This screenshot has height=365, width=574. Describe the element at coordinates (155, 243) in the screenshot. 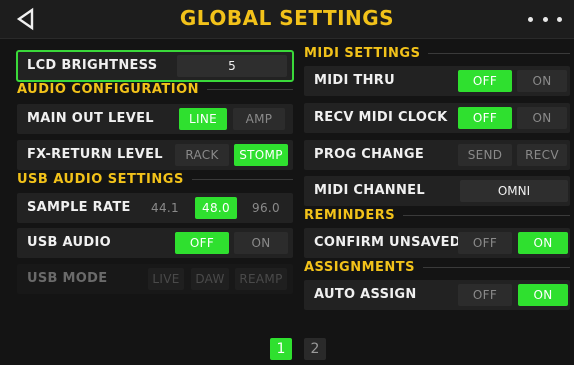

I see `usb-audio-row: USB AUDIO OFF ON` at that location.